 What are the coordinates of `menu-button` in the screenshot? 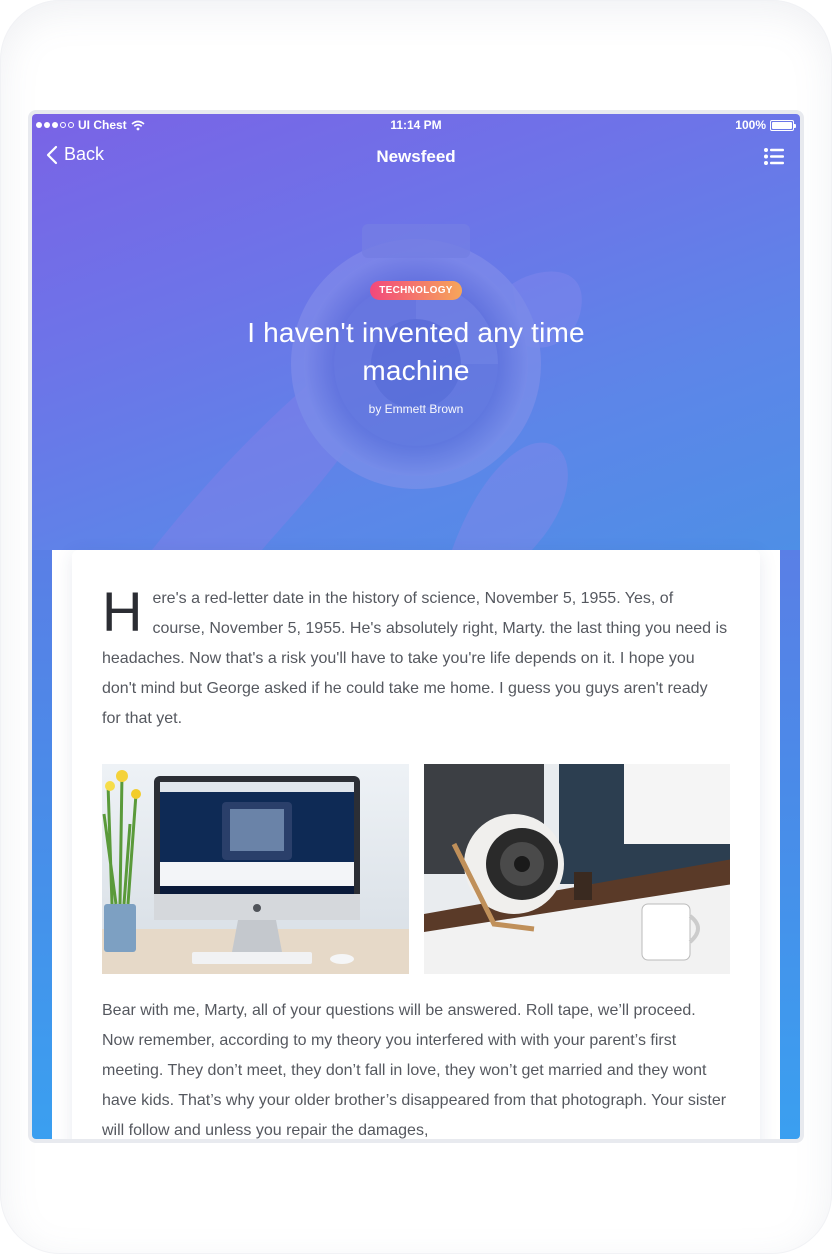 It's located at (774, 159).